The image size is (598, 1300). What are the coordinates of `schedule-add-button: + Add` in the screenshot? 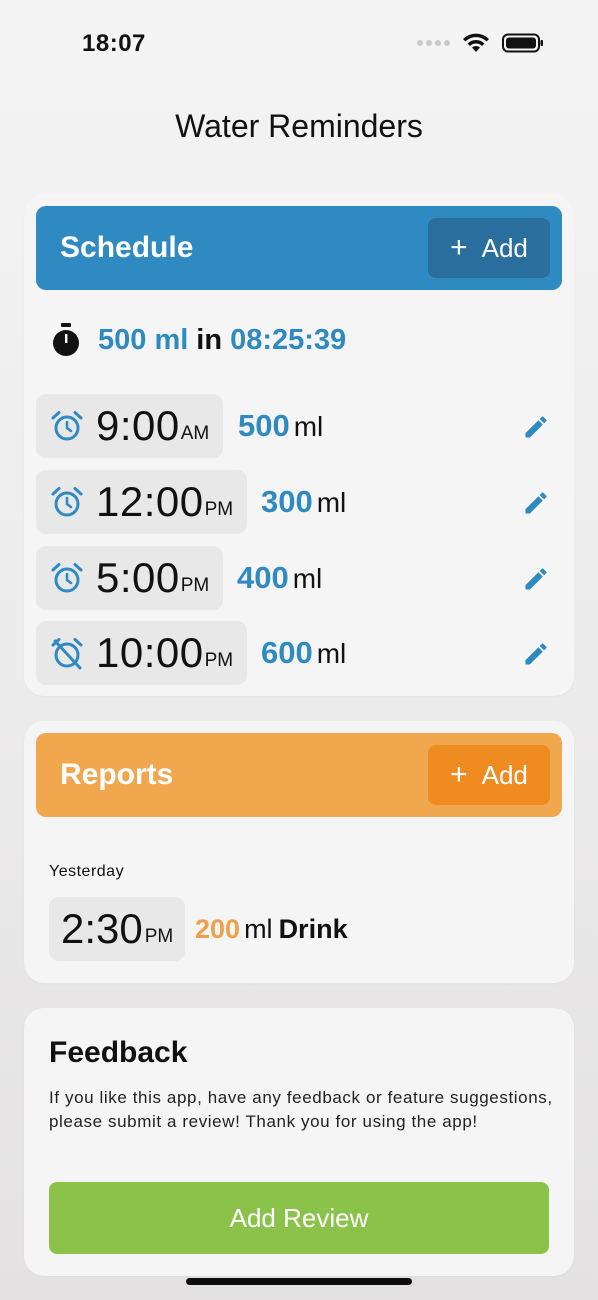 It's located at (489, 248).